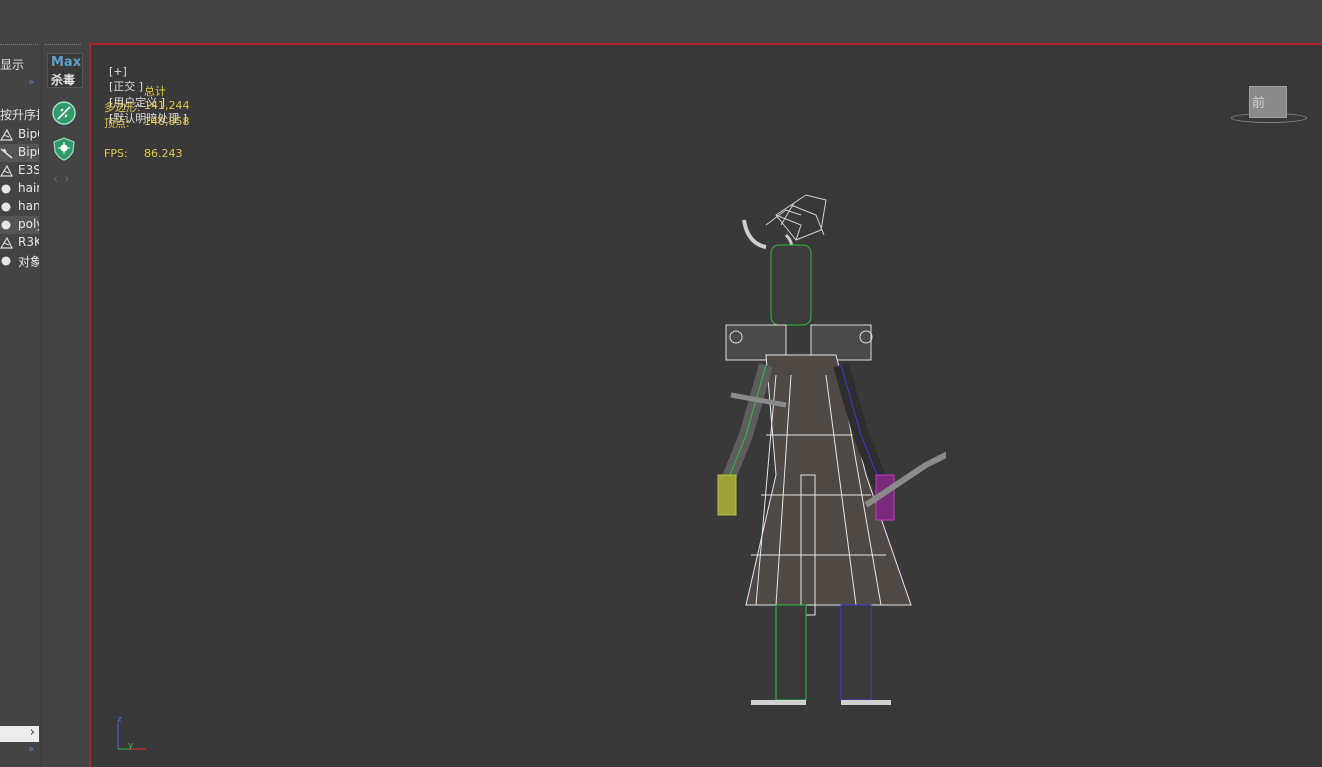 The image size is (1322, 767). Describe the element at coordinates (58, 179) in the screenshot. I see `chevron-left-icon: ‹` at that location.